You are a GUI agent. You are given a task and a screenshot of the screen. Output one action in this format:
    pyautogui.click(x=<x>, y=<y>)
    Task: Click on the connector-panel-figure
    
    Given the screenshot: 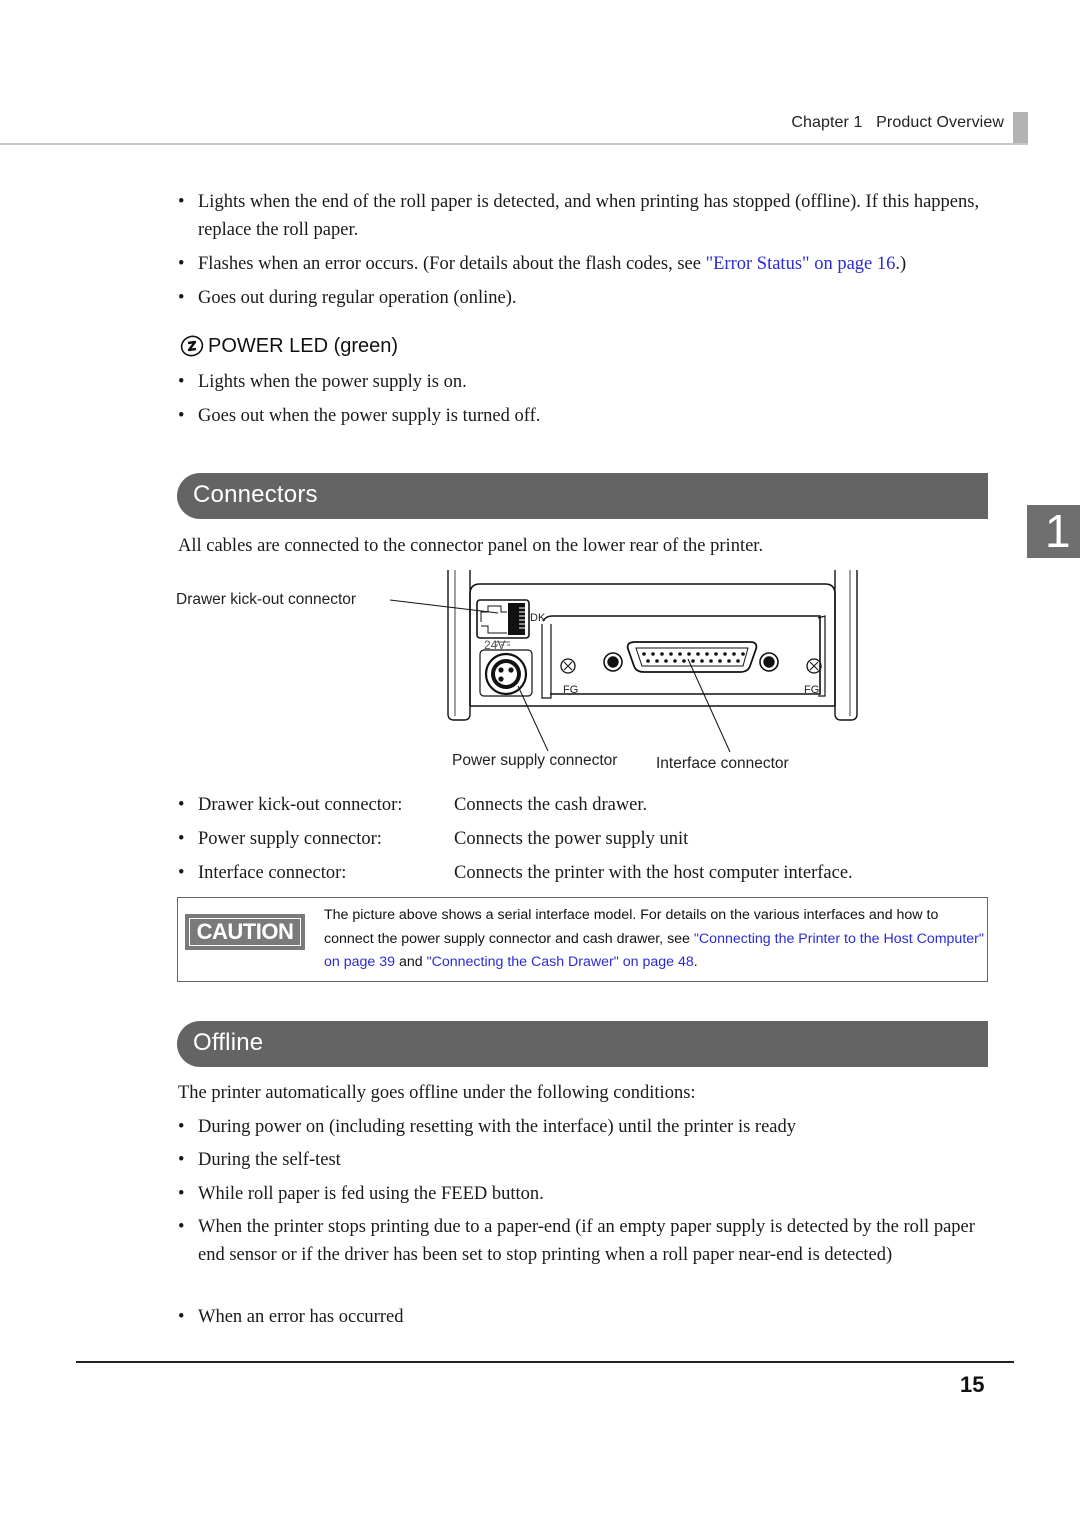 What is the action you would take?
    pyautogui.click(x=623, y=661)
    